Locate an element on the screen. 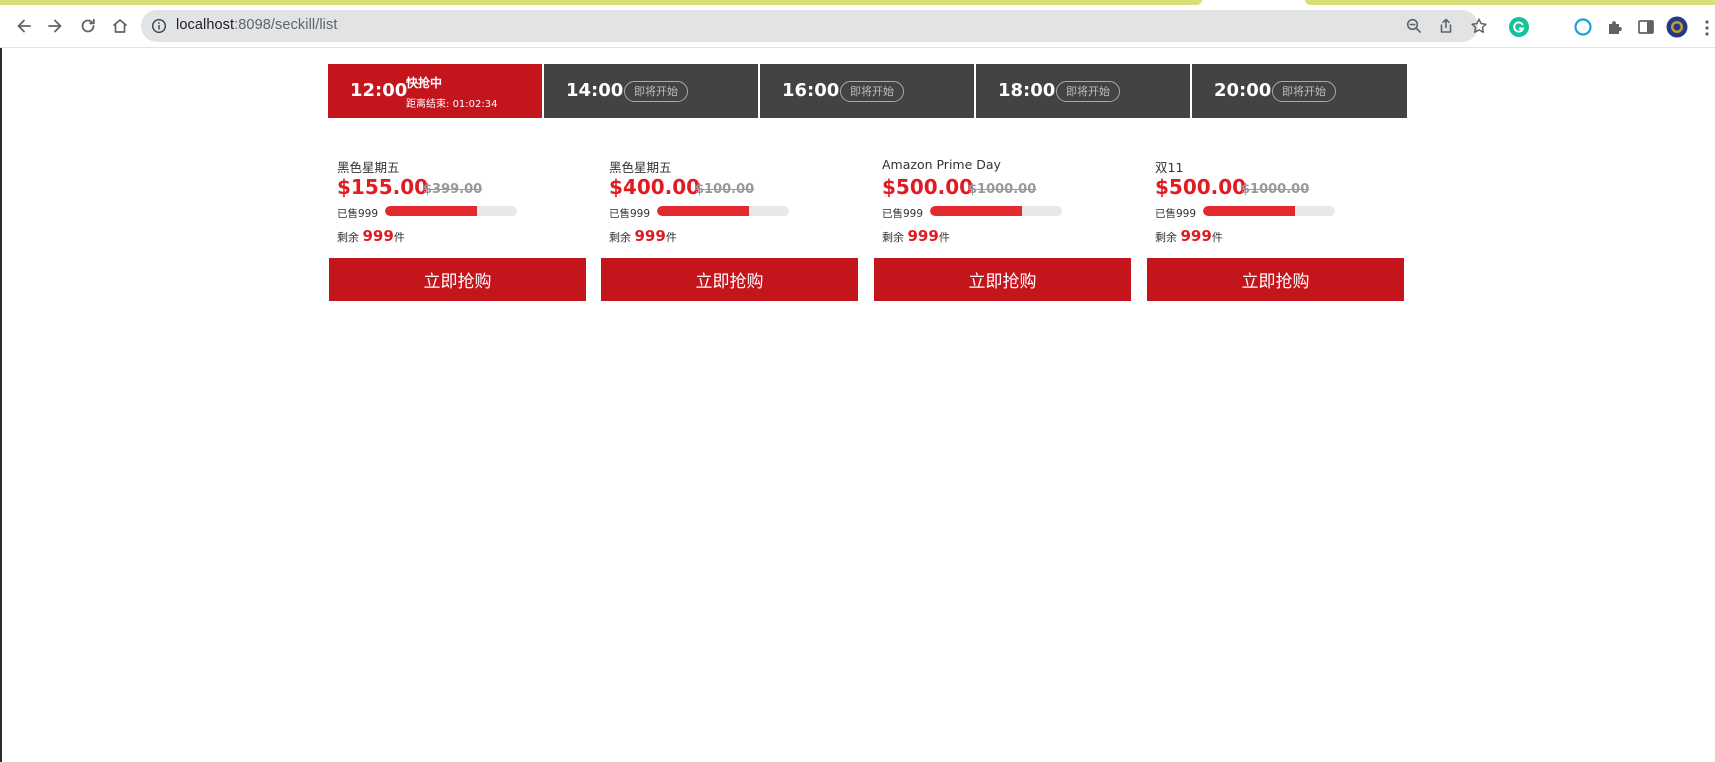 This screenshot has height=762, width=1715. back-icon is located at coordinates (24, 26).